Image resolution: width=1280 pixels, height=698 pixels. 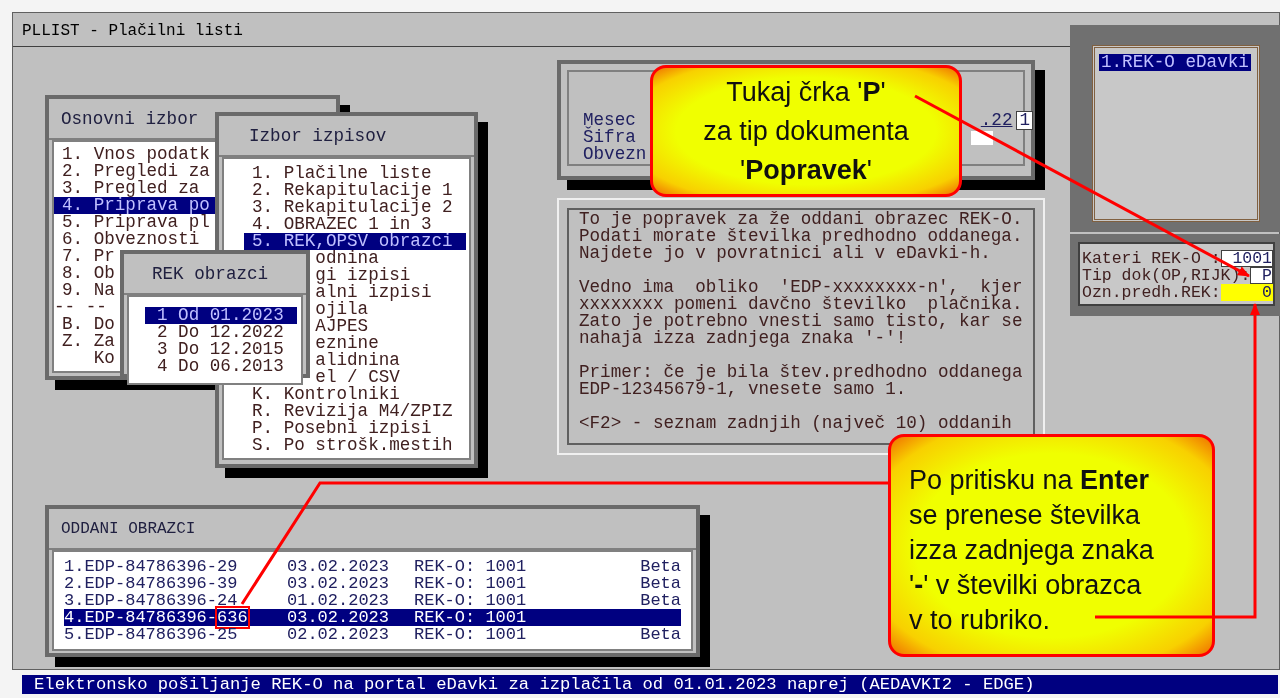 What do you see at coordinates (339, 634) in the screenshot?
I see `date-text: 02.02.2023` at bounding box center [339, 634].